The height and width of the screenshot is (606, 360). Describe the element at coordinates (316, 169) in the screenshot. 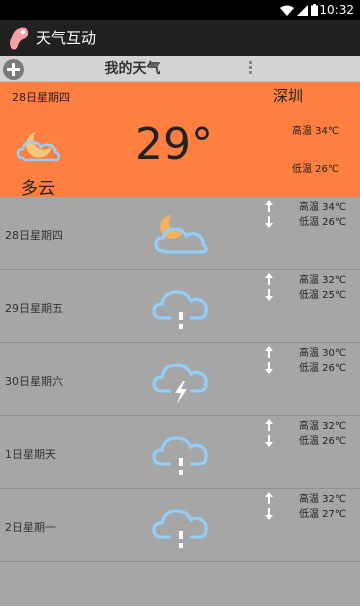

I see `today-low: 低温 26℃` at that location.